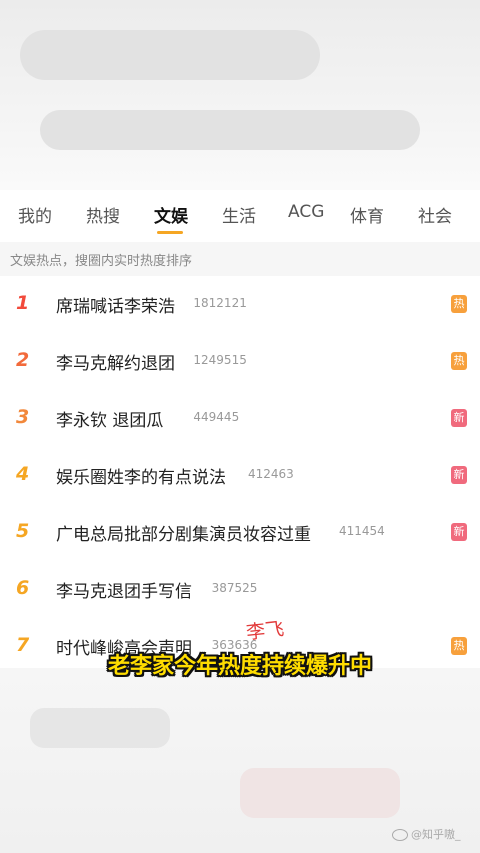 Image resolution: width=480 pixels, height=853 pixels. What do you see at coordinates (362, 531) in the screenshot?
I see `heat-count: 411454` at bounding box center [362, 531].